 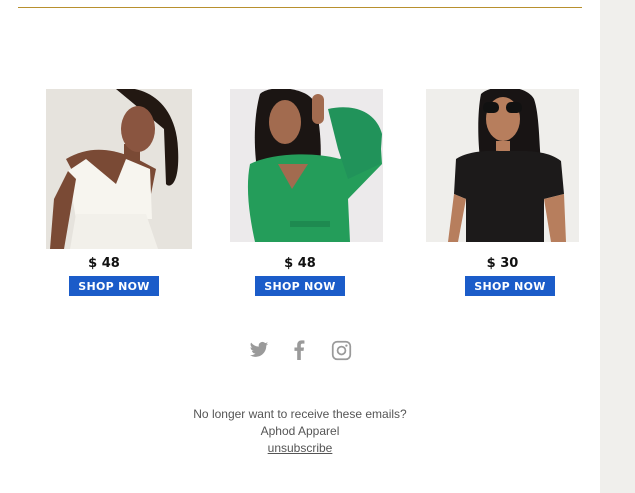 I want to click on top-divider, so click(x=300, y=7).